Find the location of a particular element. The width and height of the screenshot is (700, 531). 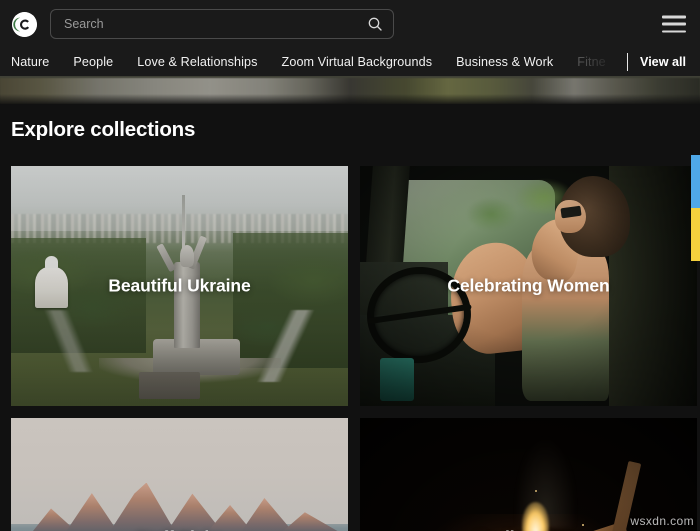

flag-stripe-yellow is located at coordinates (695, 234).